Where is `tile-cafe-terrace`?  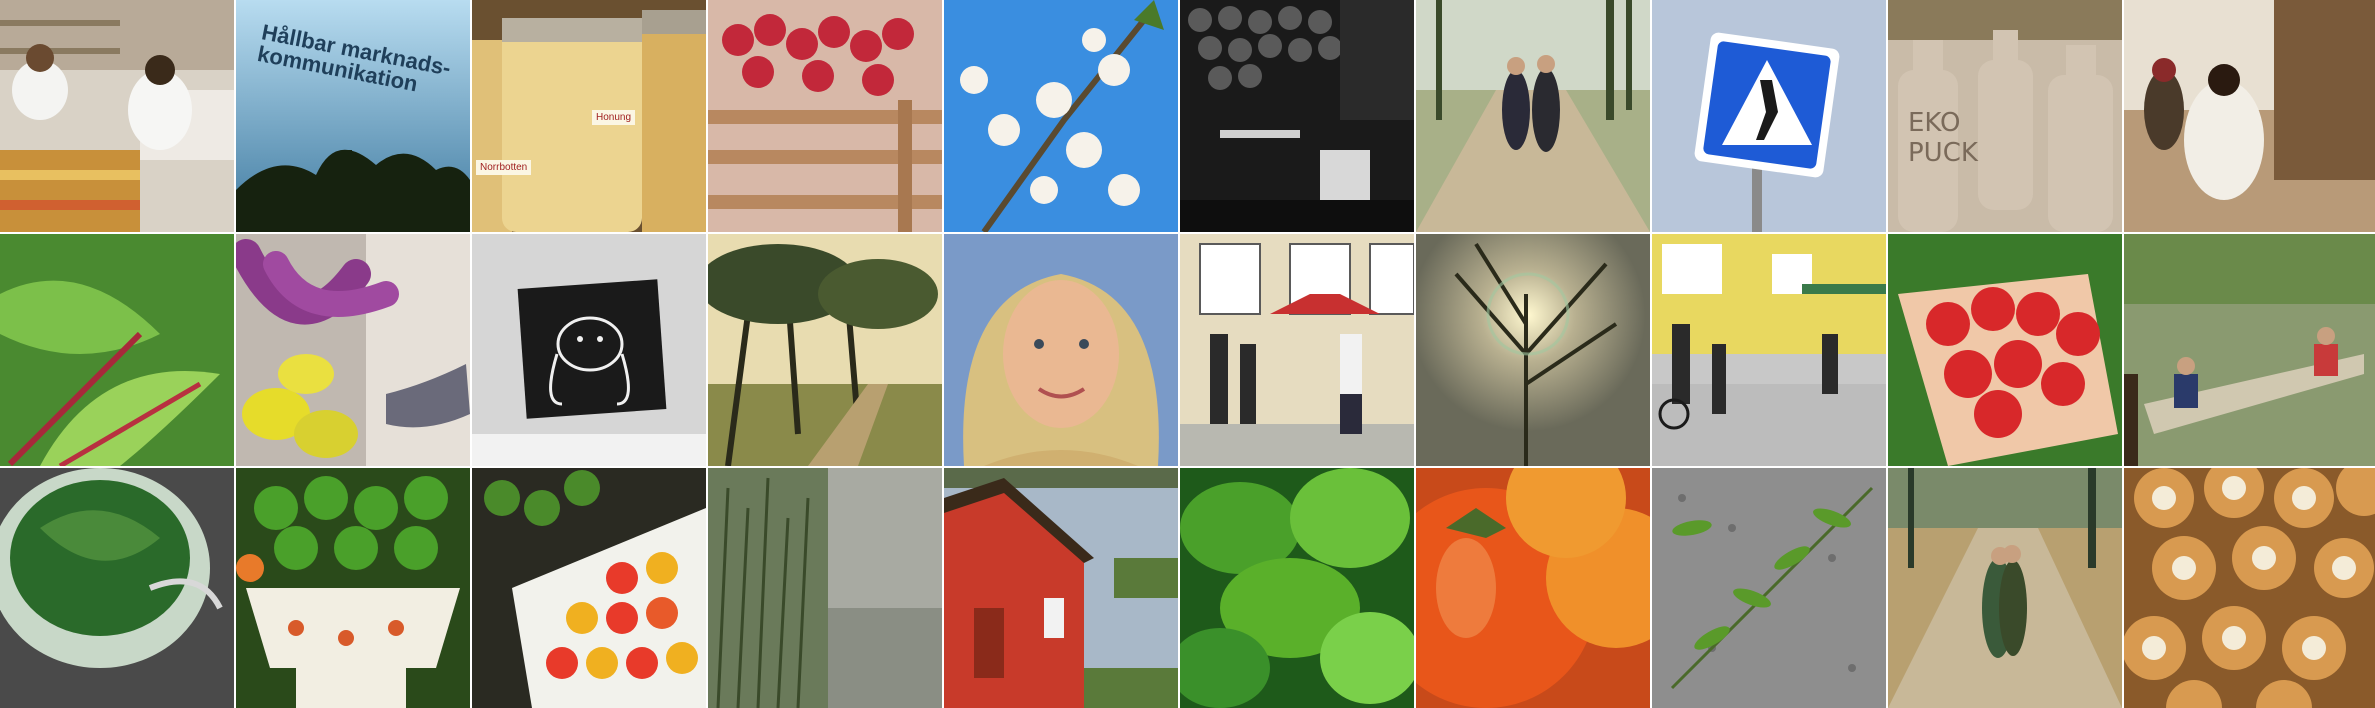
tile-cafe-terrace is located at coordinates (1297, 350).